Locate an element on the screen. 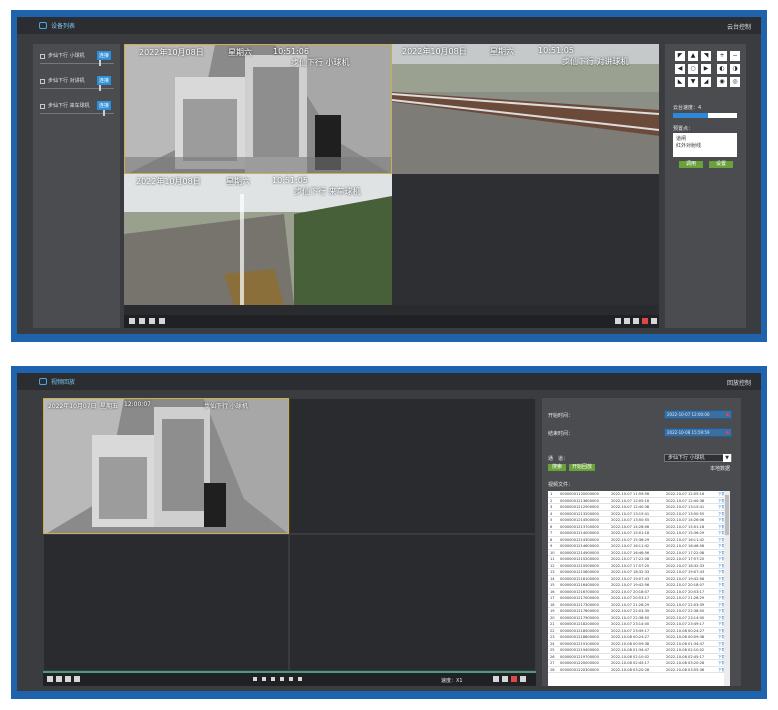 This screenshot has height=710, width=778. file-table-scrollbar is located at coordinates (727, 588).